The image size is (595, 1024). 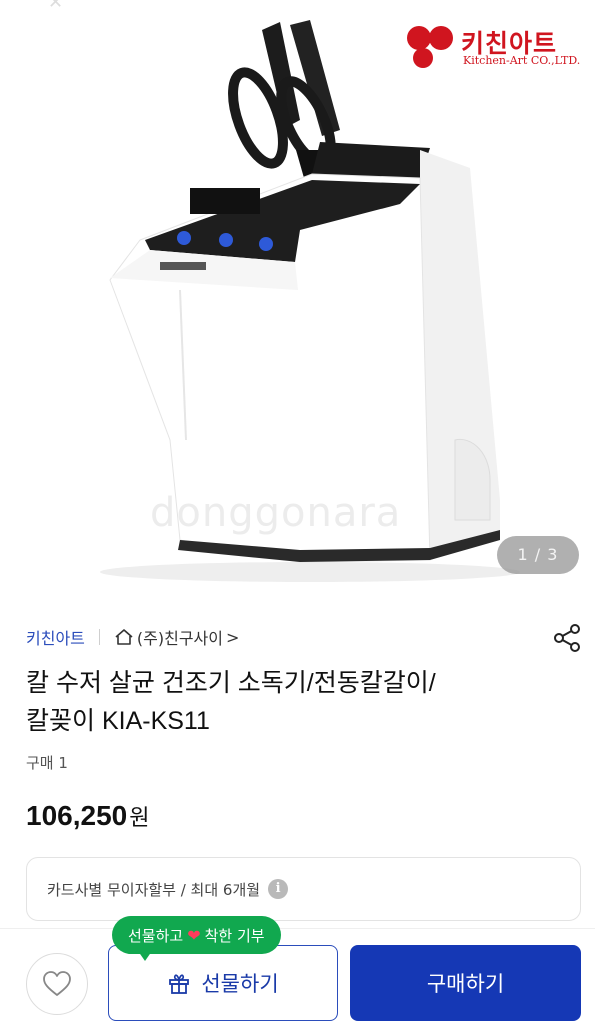 I want to click on price: 106,250 원, so click(x=87, y=816).